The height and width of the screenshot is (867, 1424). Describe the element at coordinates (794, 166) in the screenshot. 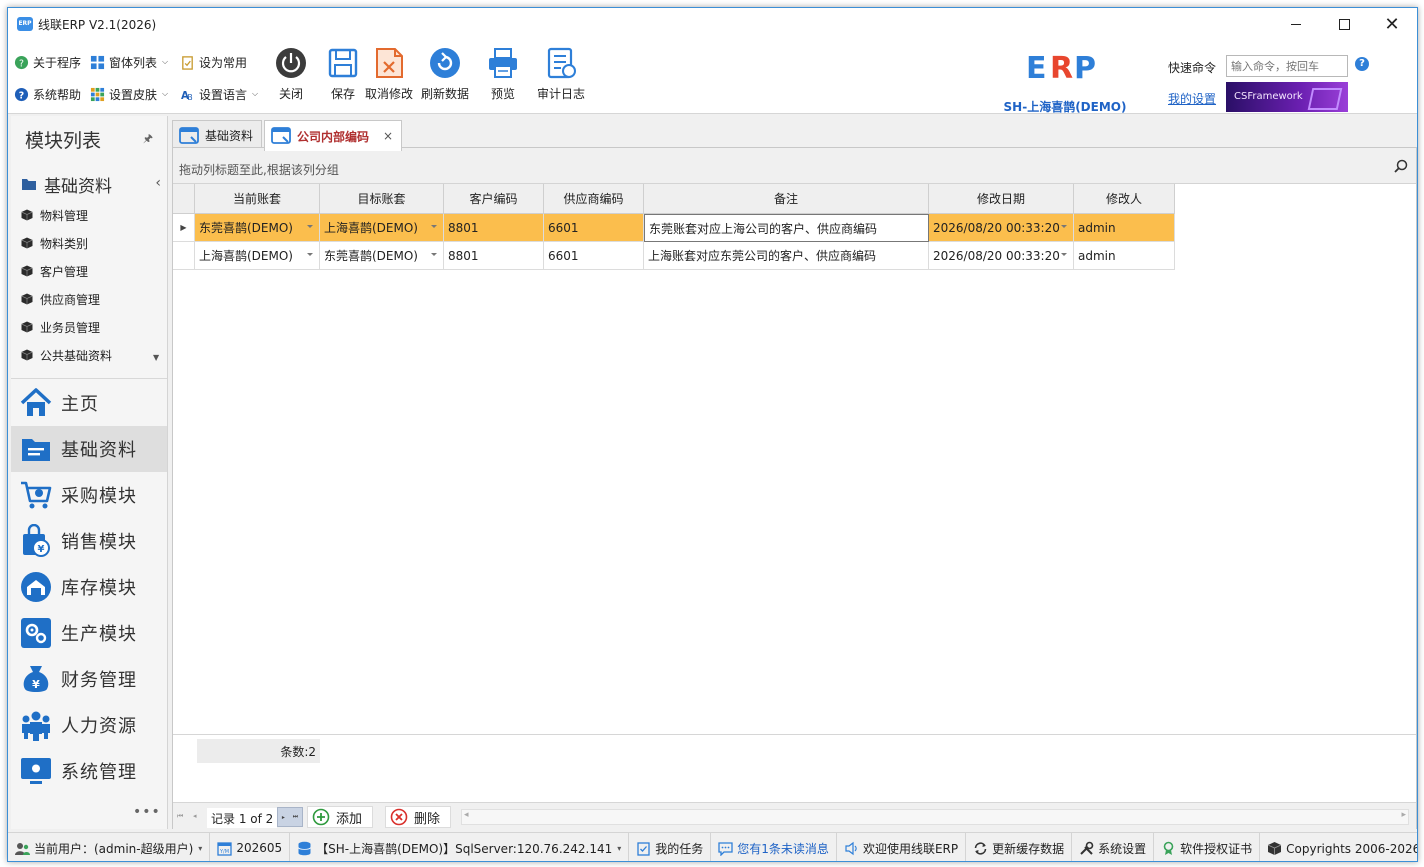

I see `group-by-panel: 拖动列标题至此,根据该列分组` at that location.